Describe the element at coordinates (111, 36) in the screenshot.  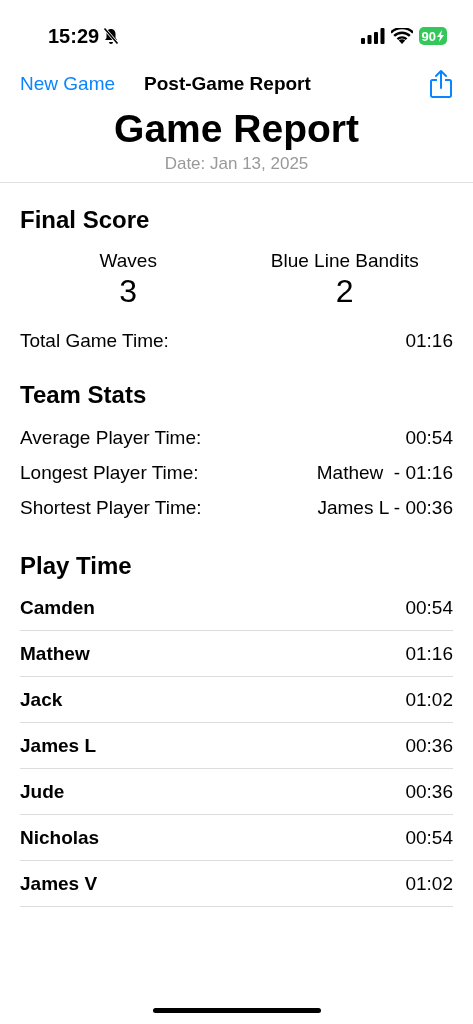
I see `muted-bell-icon` at that location.